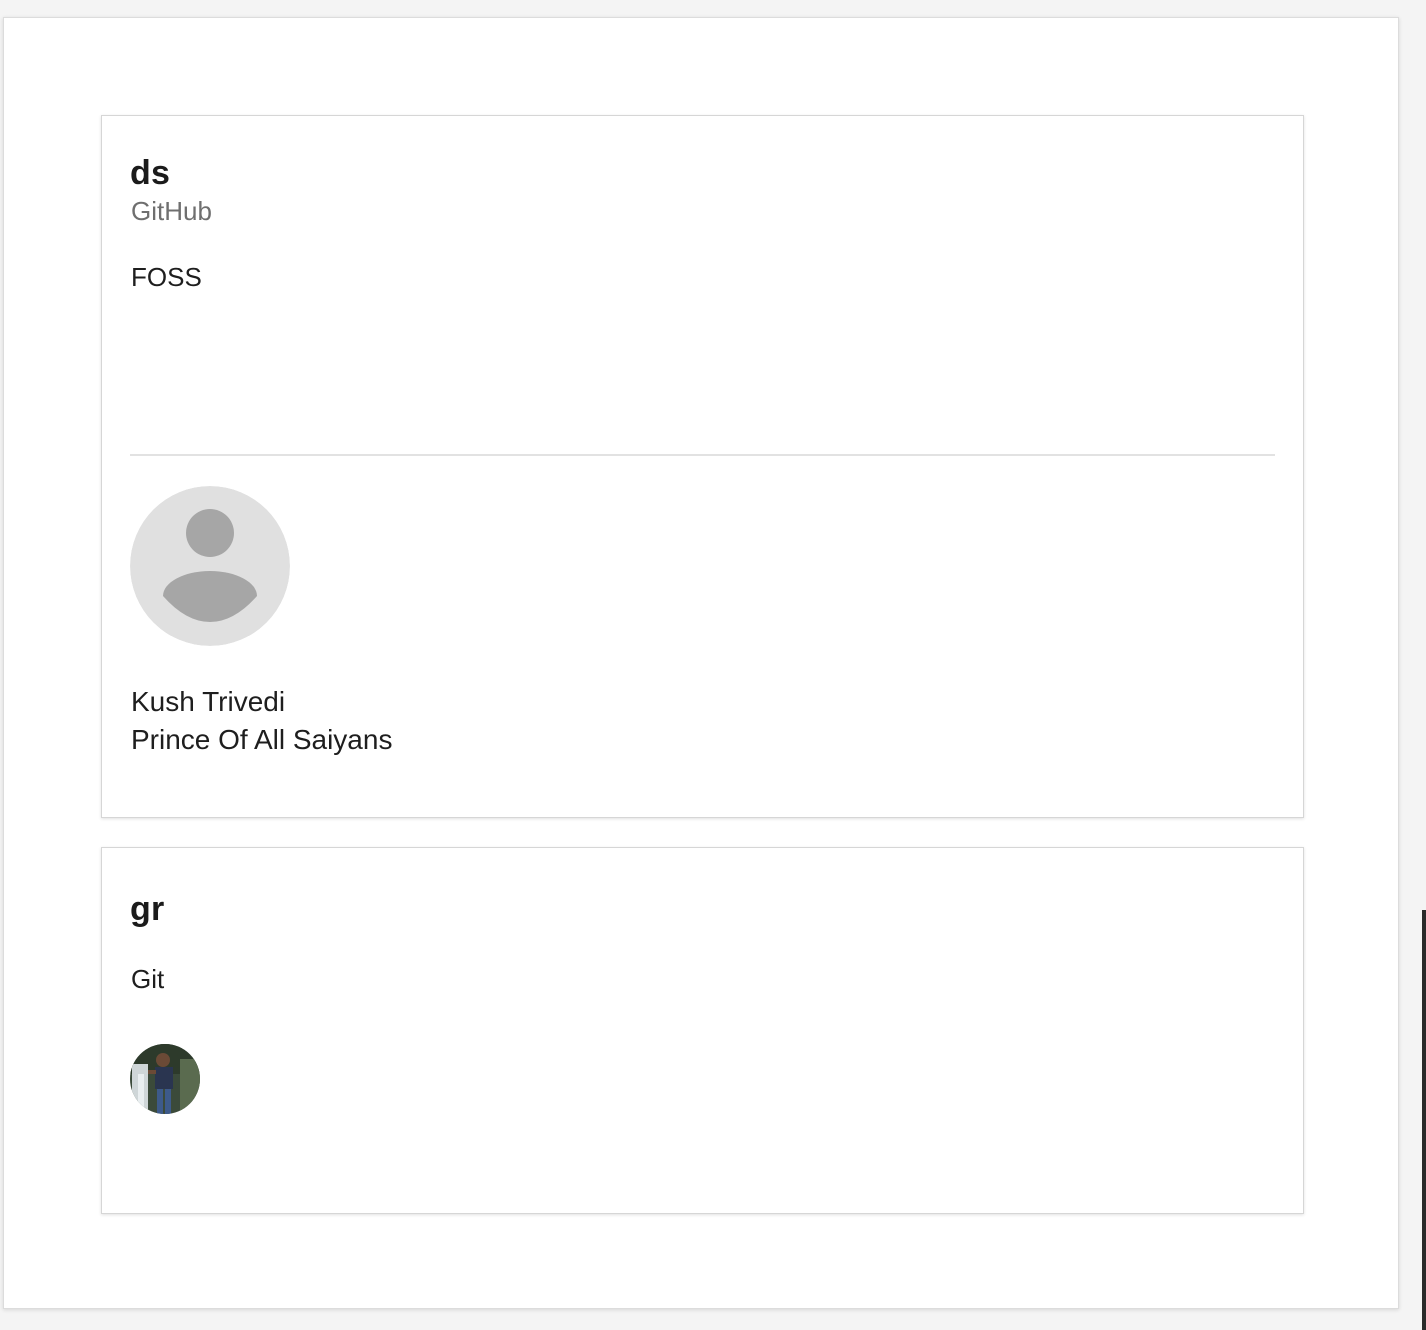  What do you see at coordinates (702, 455) in the screenshot?
I see `card-divider` at bounding box center [702, 455].